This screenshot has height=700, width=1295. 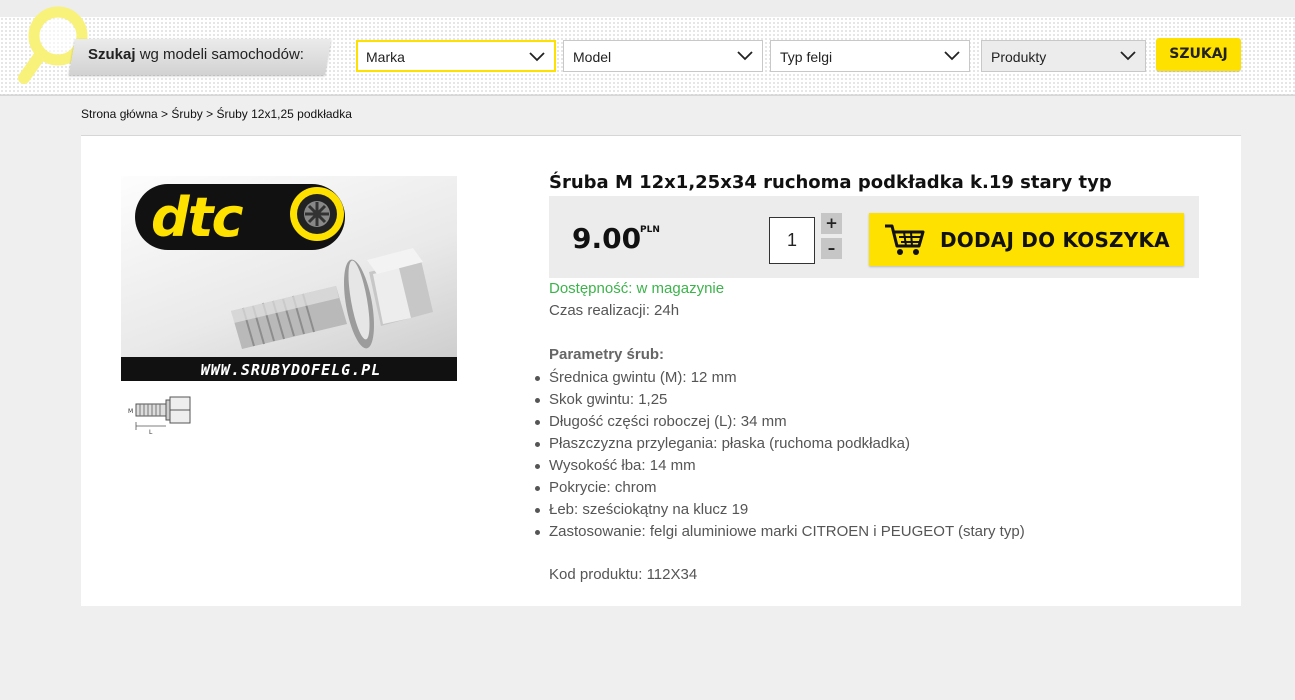 I want to click on param-item: Łeb: sześciokątny na klucz 19, so click(x=780, y=510).